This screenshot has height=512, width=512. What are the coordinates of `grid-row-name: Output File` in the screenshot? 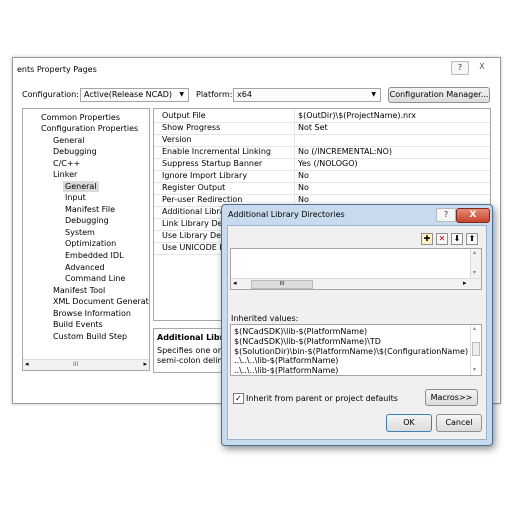 It's located at (184, 115).